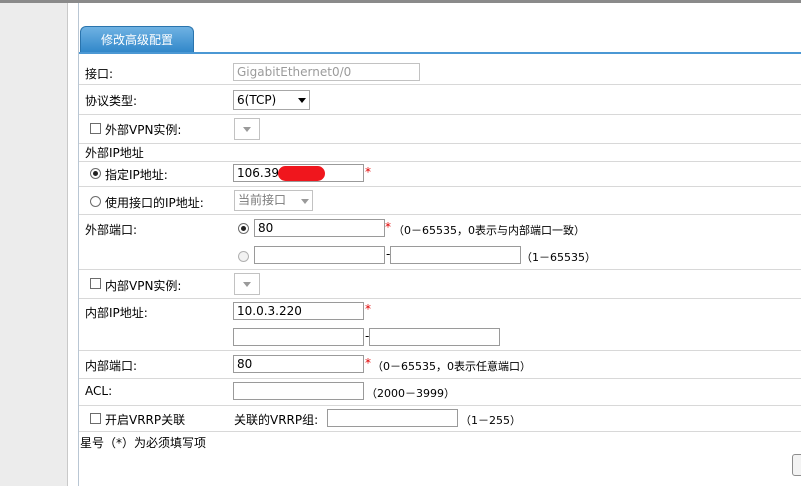 This screenshot has height=486, width=801. Describe the element at coordinates (143, 130) in the screenshot. I see `ext-vpn-label: 外部VPN实例:` at that location.